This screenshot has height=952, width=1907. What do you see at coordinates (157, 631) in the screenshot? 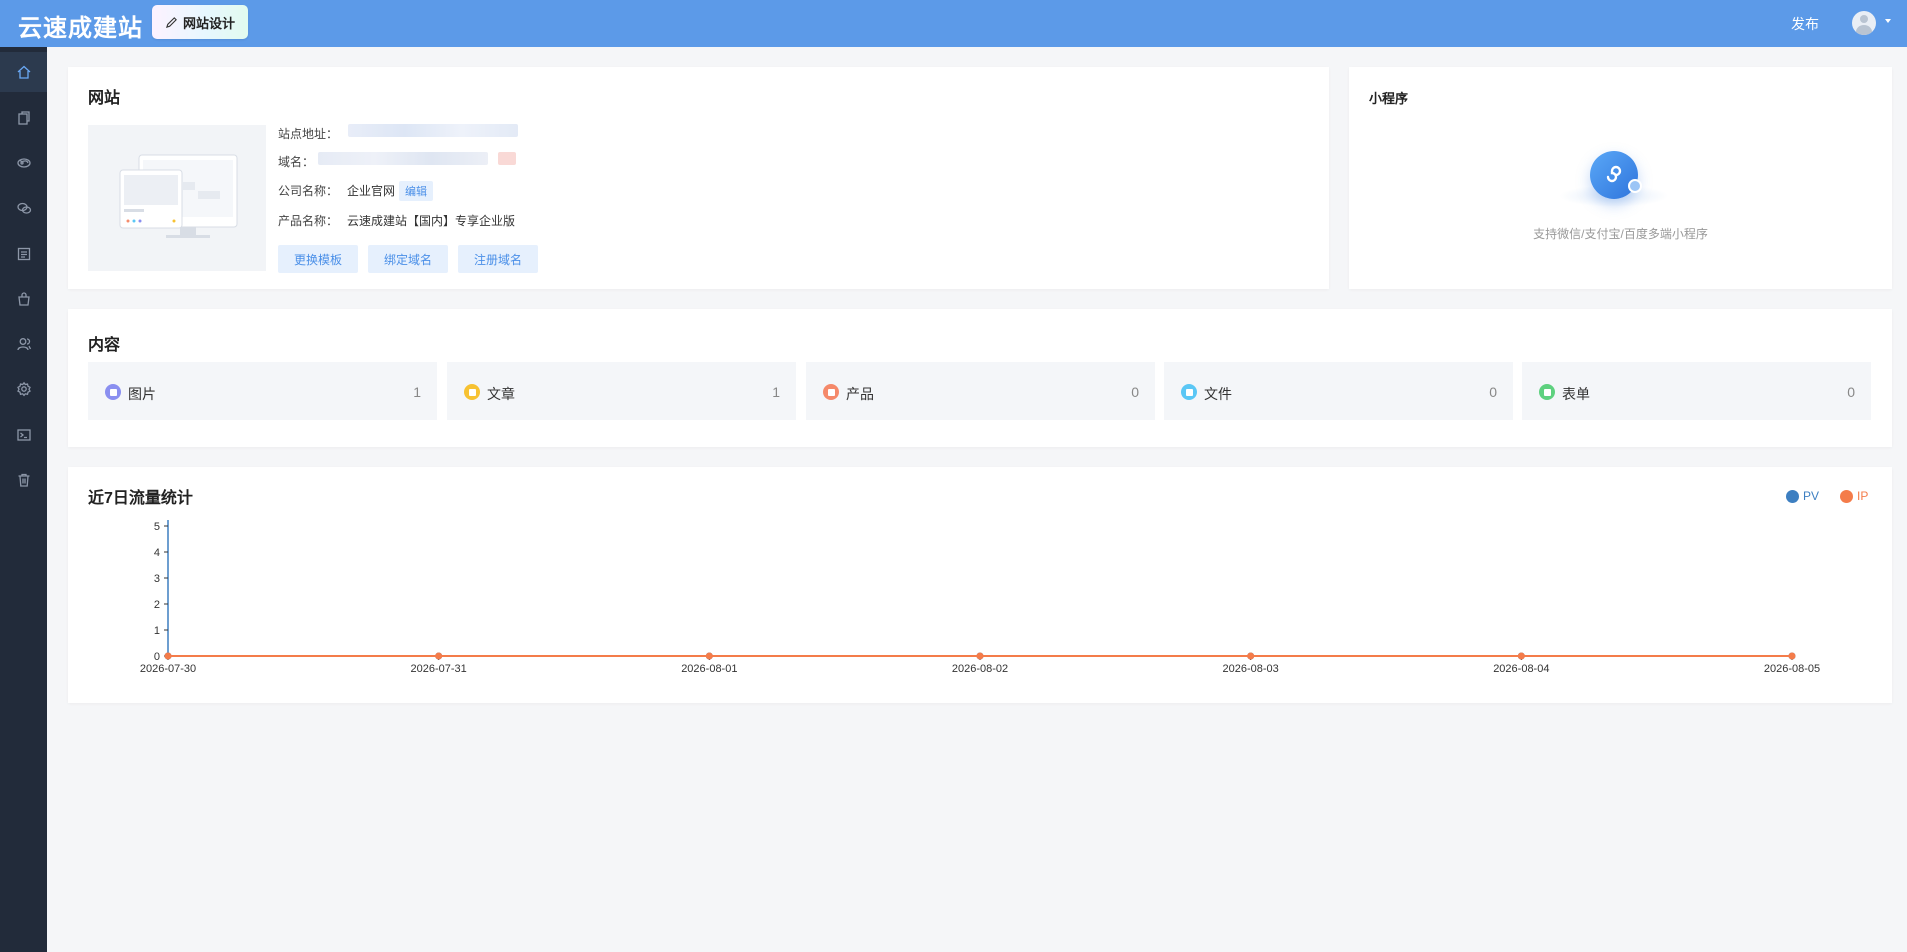
I see `y-tick-label: 1` at bounding box center [157, 631].